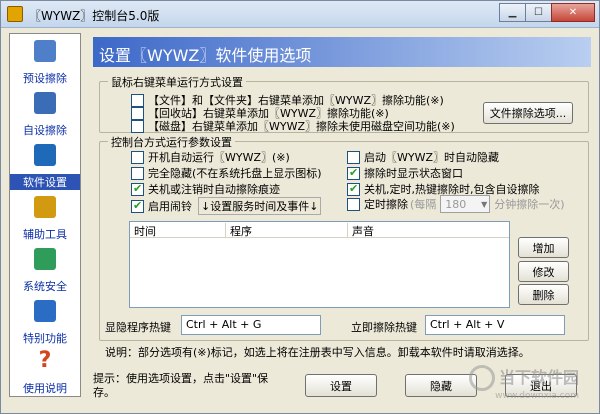 The width and height of the screenshot is (600, 414). I want to click on page-header: 设置〖WYWZ〗软件使用选项, so click(342, 52).